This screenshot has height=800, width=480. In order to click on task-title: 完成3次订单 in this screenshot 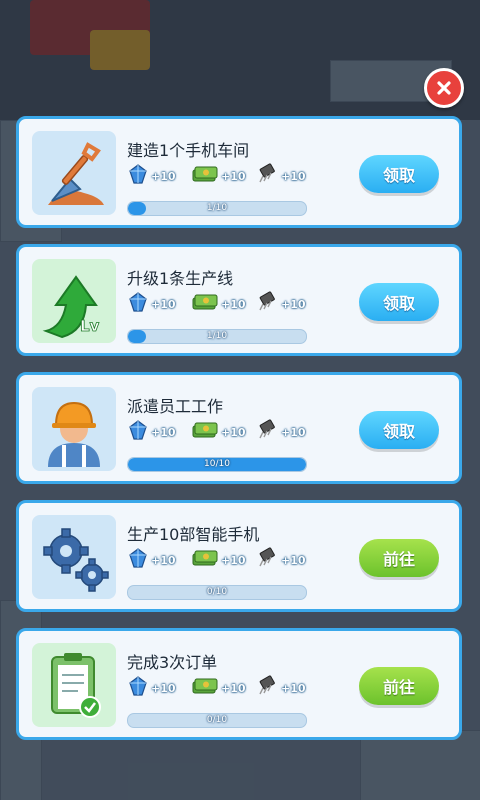, I will do `click(172, 662)`.